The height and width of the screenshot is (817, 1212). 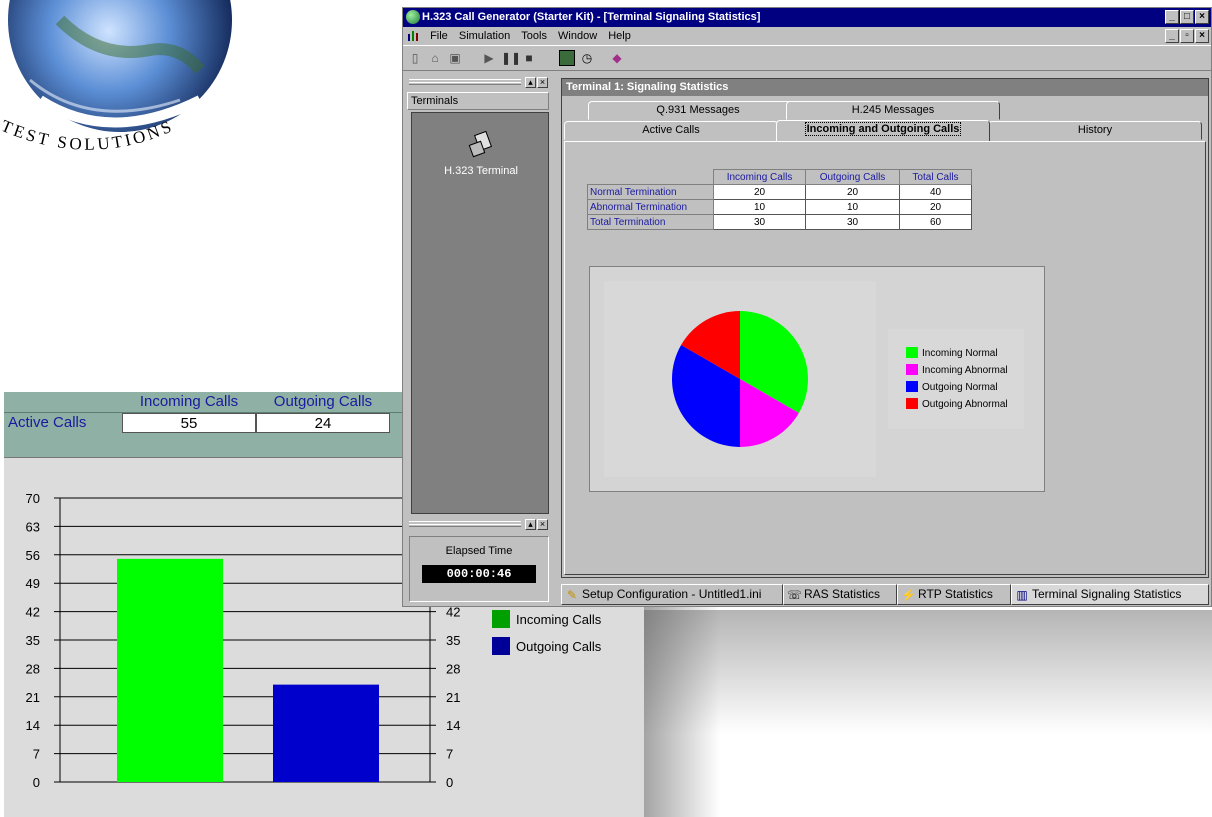 What do you see at coordinates (956, 379) in the screenshot?
I see `pie-legend` at bounding box center [956, 379].